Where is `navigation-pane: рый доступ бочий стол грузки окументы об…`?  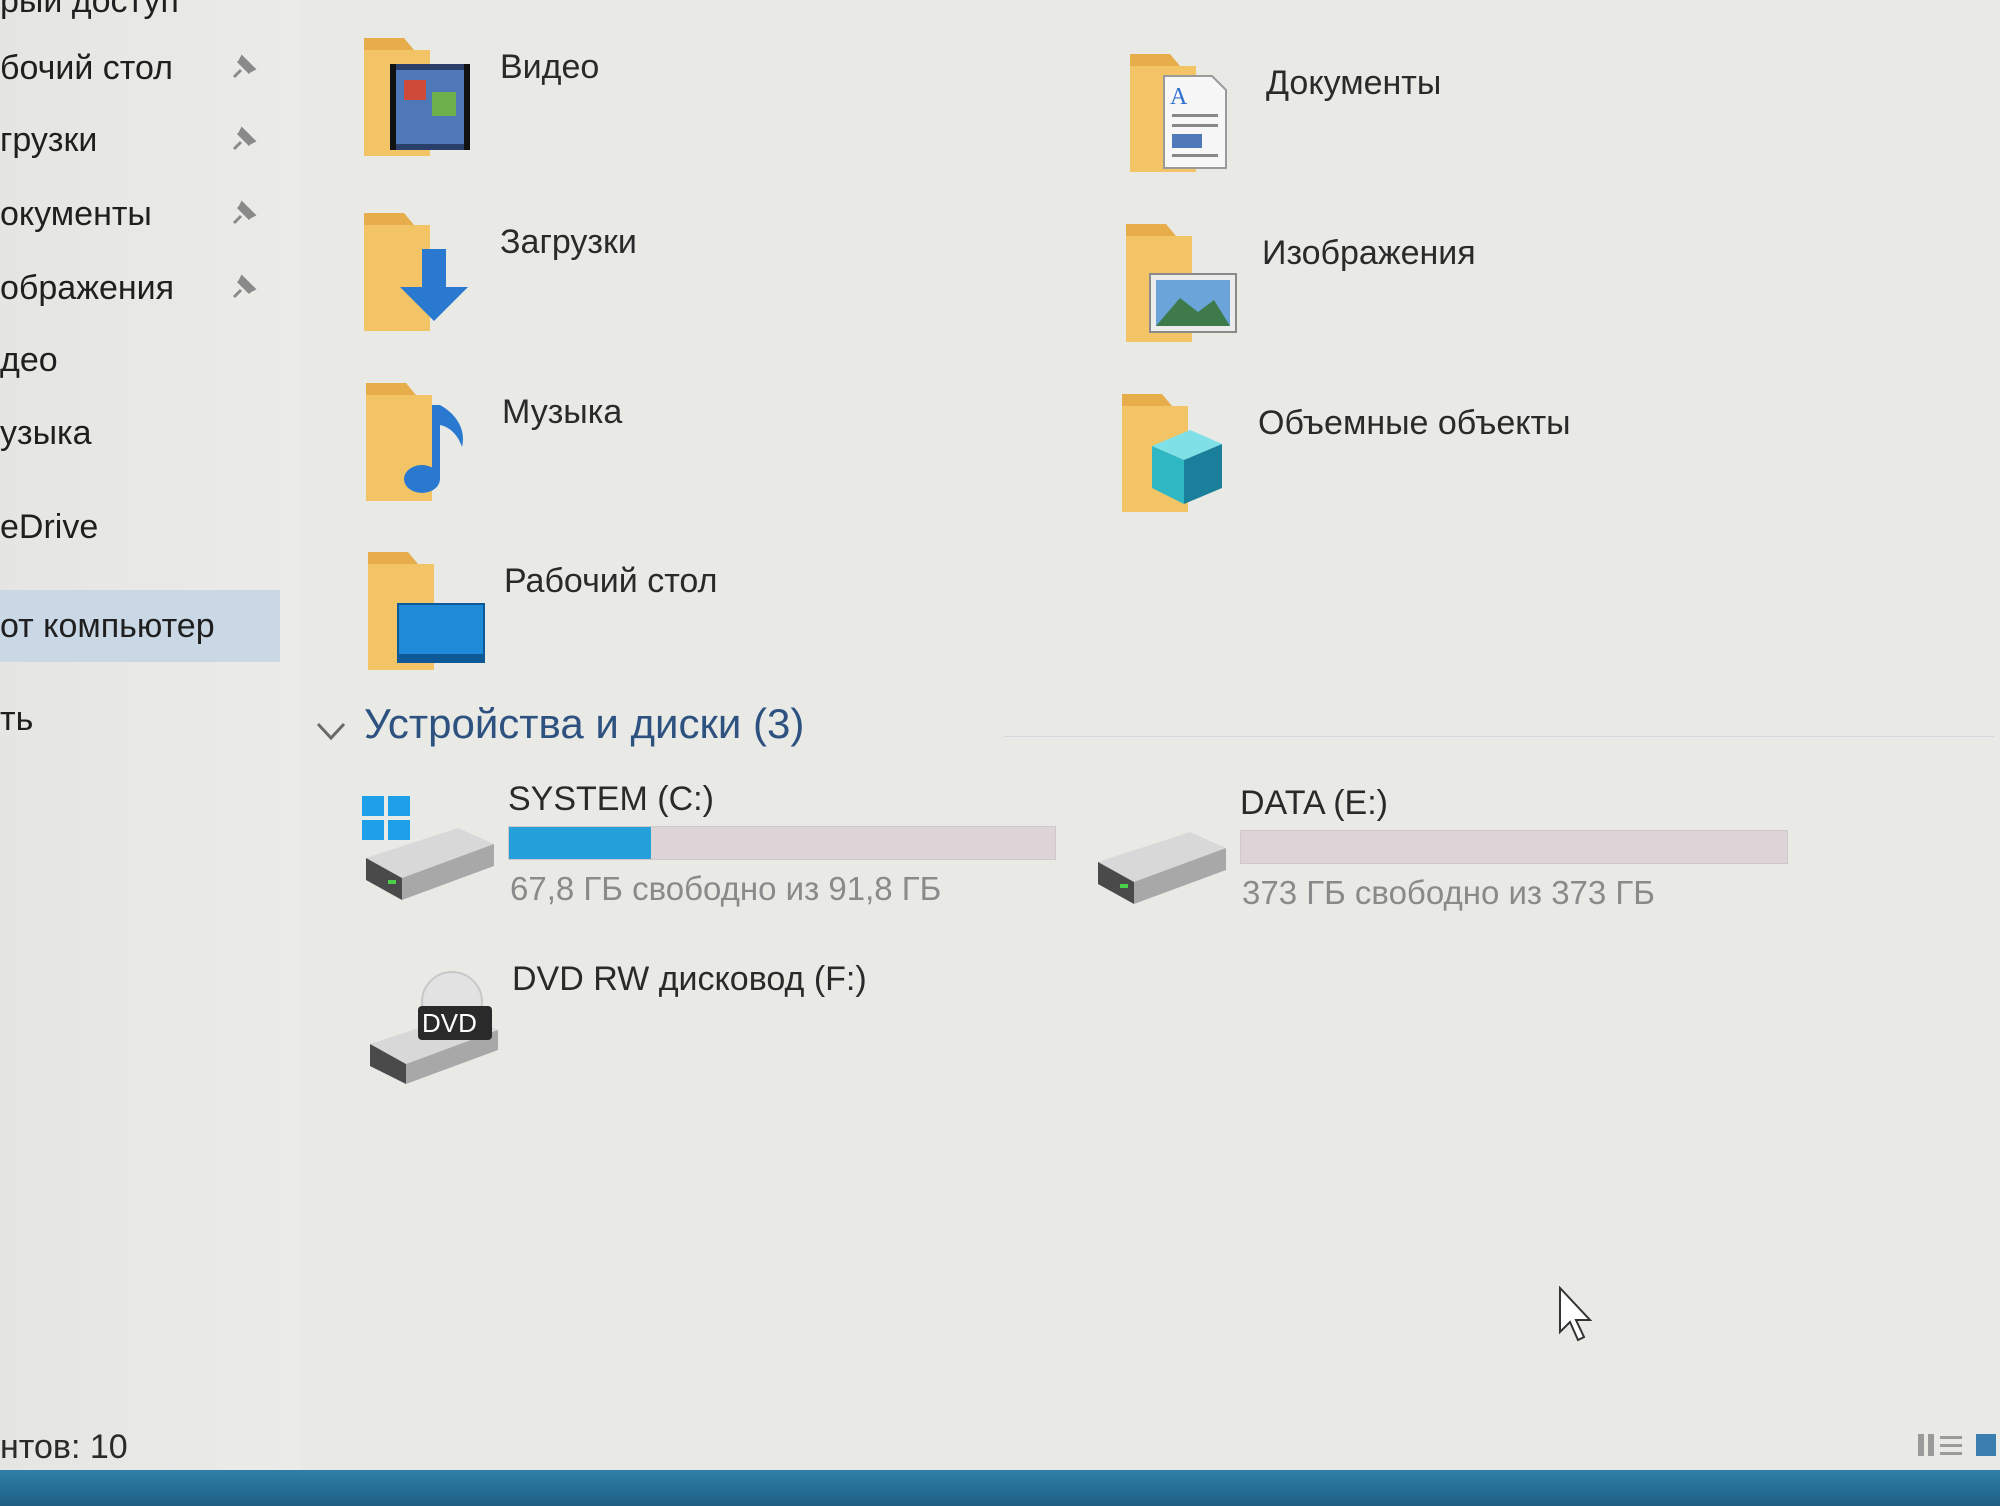
navigation-pane: рый доступ бочий стол грузки окументы об… is located at coordinates (150, 735).